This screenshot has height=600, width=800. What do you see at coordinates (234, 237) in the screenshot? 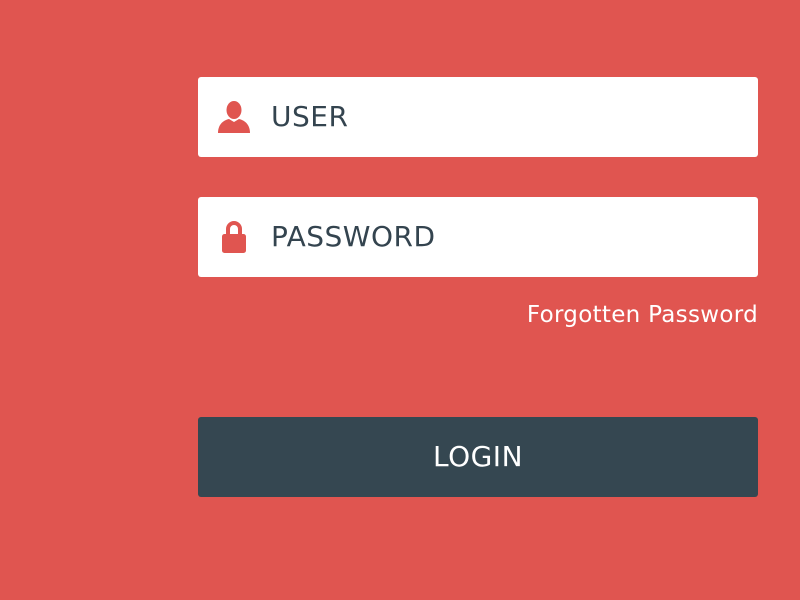
I see `lock-icon` at bounding box center [234, 237].